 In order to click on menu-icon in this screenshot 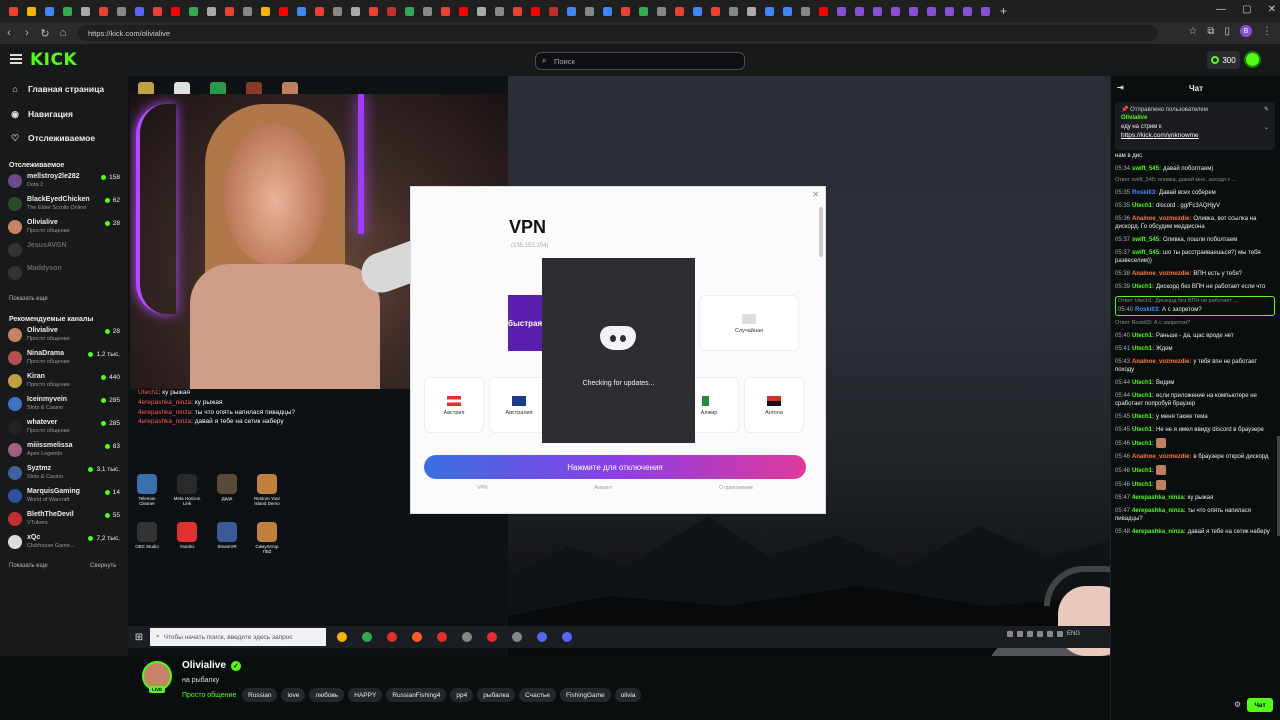, I will do `click(16, 59)`.